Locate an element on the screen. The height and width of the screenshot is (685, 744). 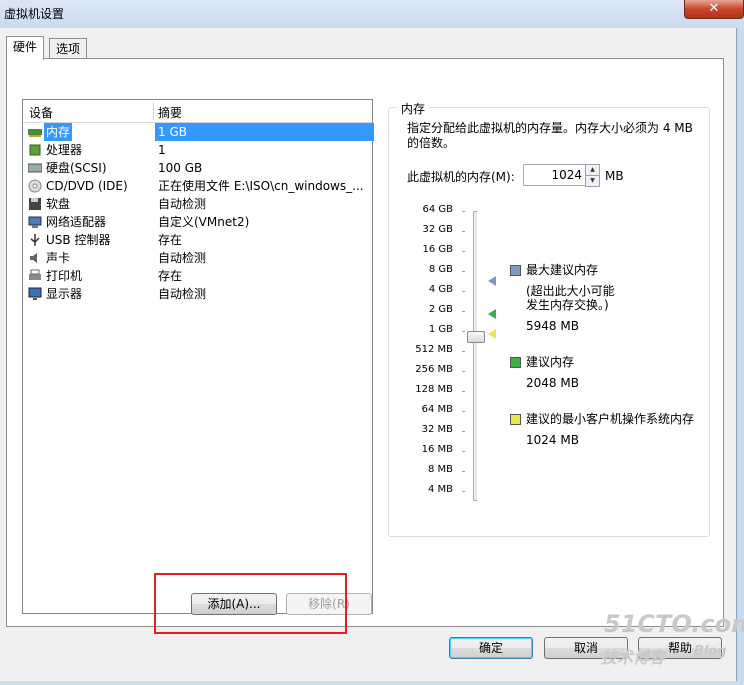
memory-group-title: 内存 is located at coordinates (413, 108).